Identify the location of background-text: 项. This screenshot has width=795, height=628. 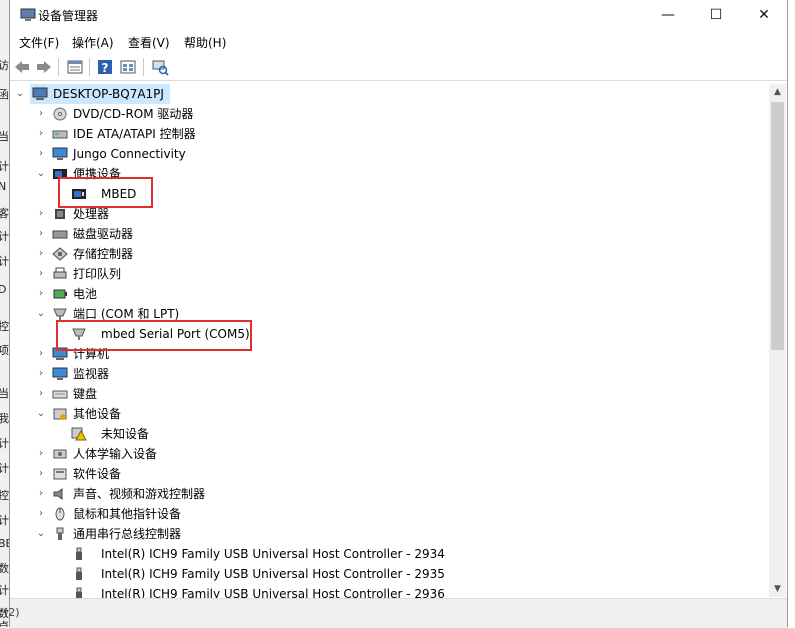
(4, 350).